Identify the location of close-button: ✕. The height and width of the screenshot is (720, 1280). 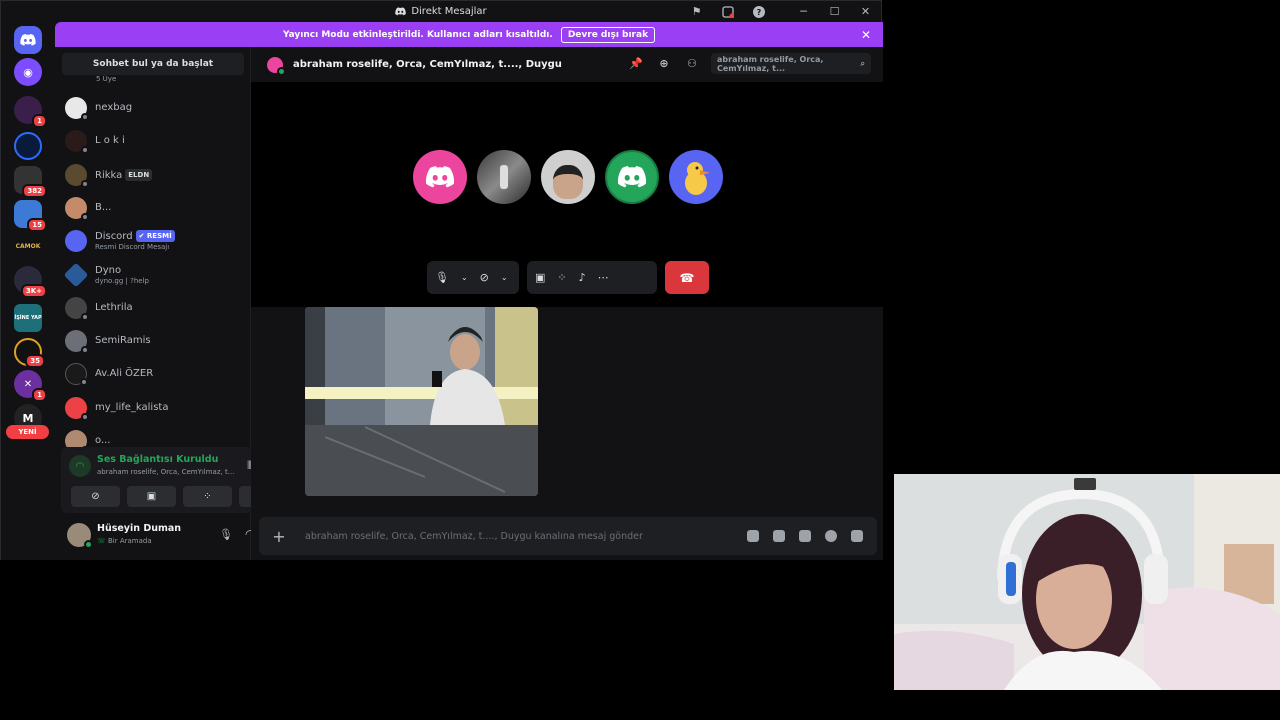
(865, 11).